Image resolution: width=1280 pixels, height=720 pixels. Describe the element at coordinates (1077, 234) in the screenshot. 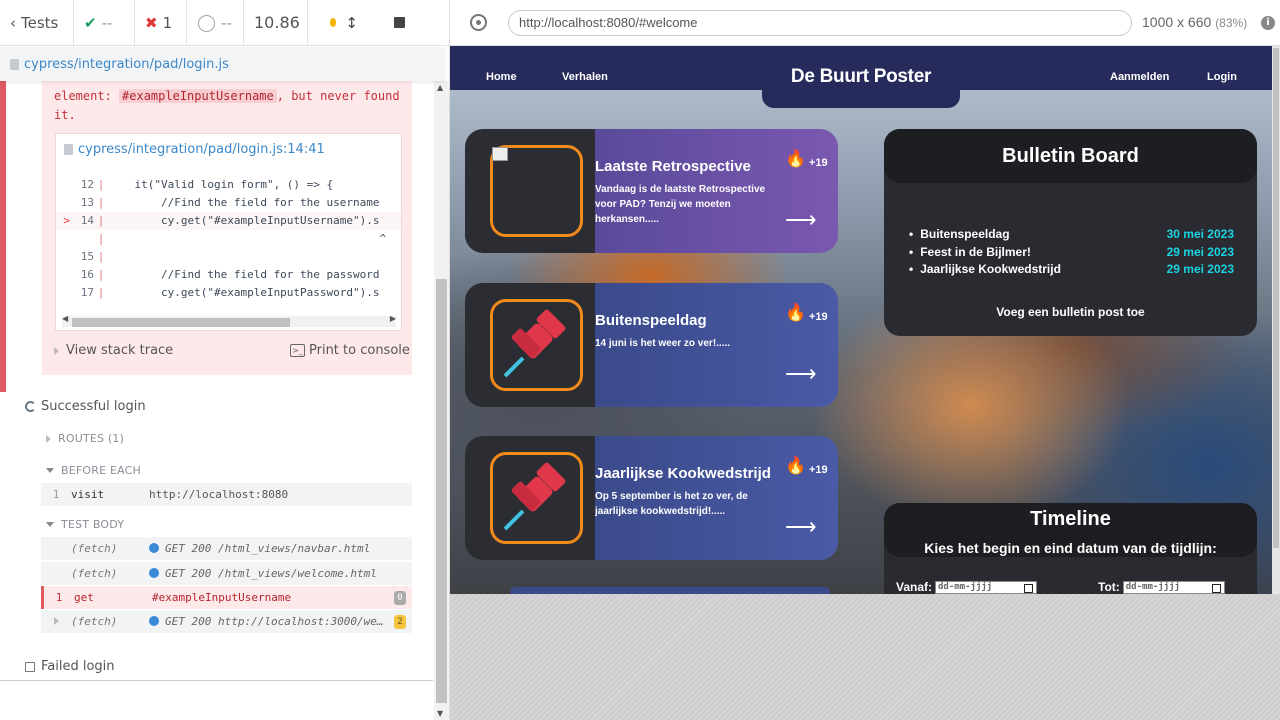

I see `bulletin-item: Buitenspeeldag 30 mei 2023` at that location.